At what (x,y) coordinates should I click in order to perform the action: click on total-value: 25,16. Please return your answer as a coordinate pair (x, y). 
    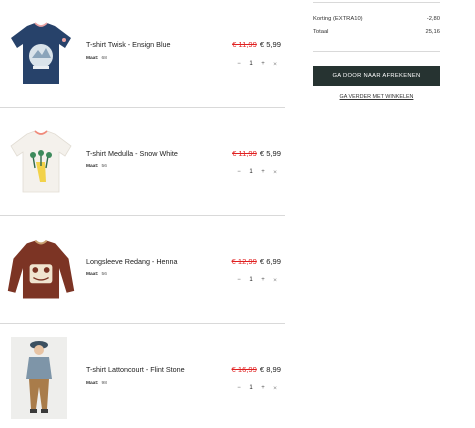
    Looking at the image, I should click on (432, 32).